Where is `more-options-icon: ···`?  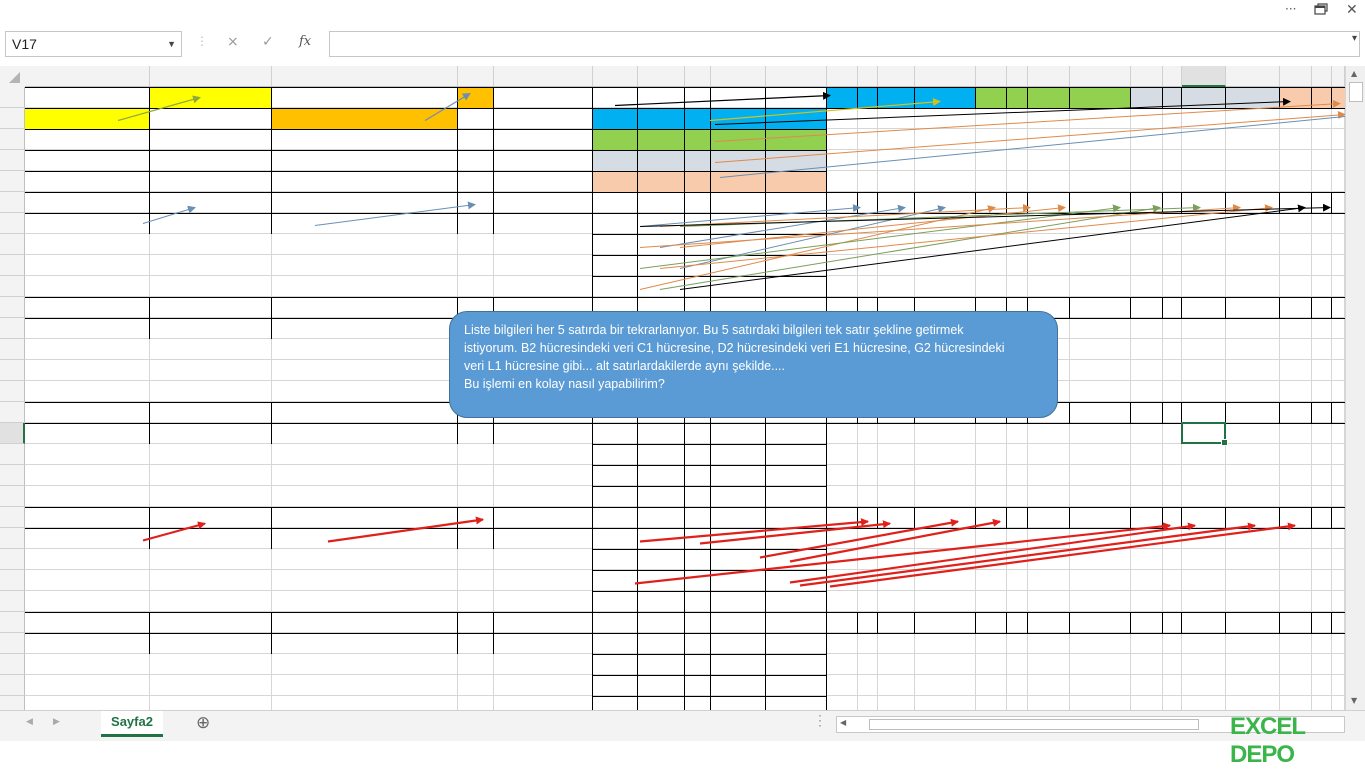 more-options-icon: ··· is located at coordinates (1290, 9).